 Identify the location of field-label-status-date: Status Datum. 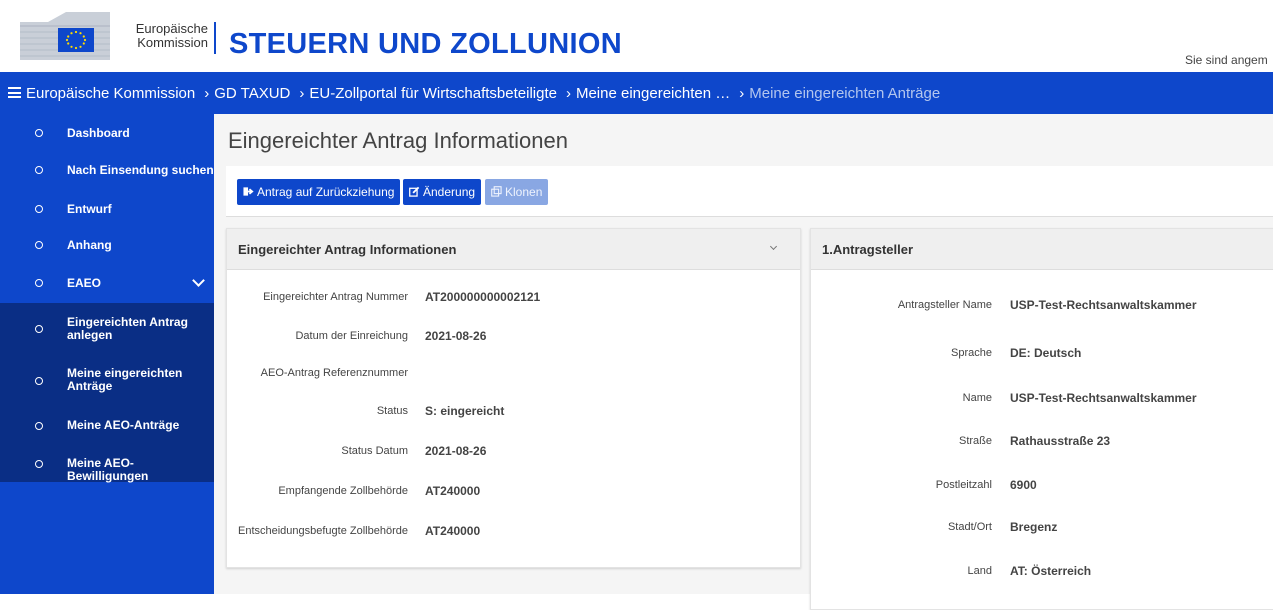
(374, 451).